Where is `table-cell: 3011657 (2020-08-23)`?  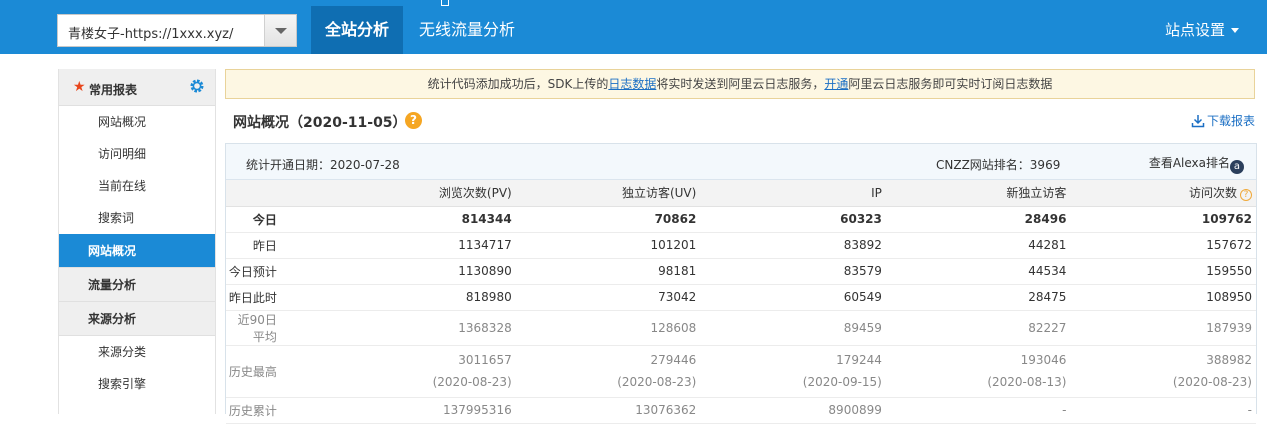
table-cell: 3011657 (2020-08-23) is located at coordinates (456, 371).